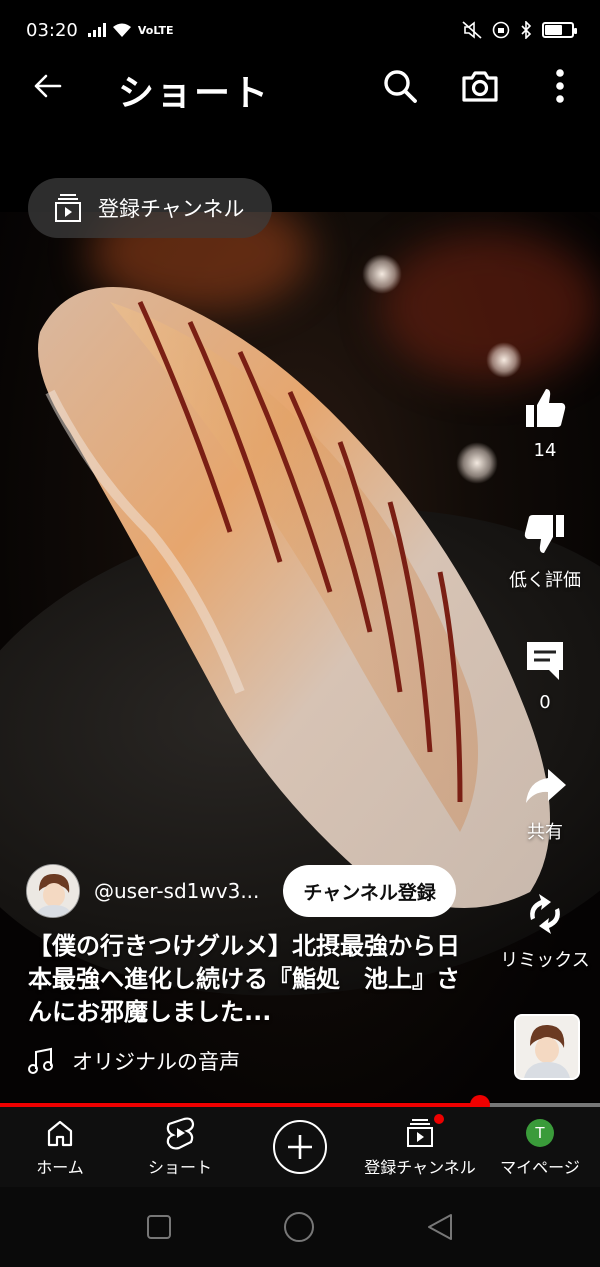  I want to click on battery-icon, so click(559, 30).